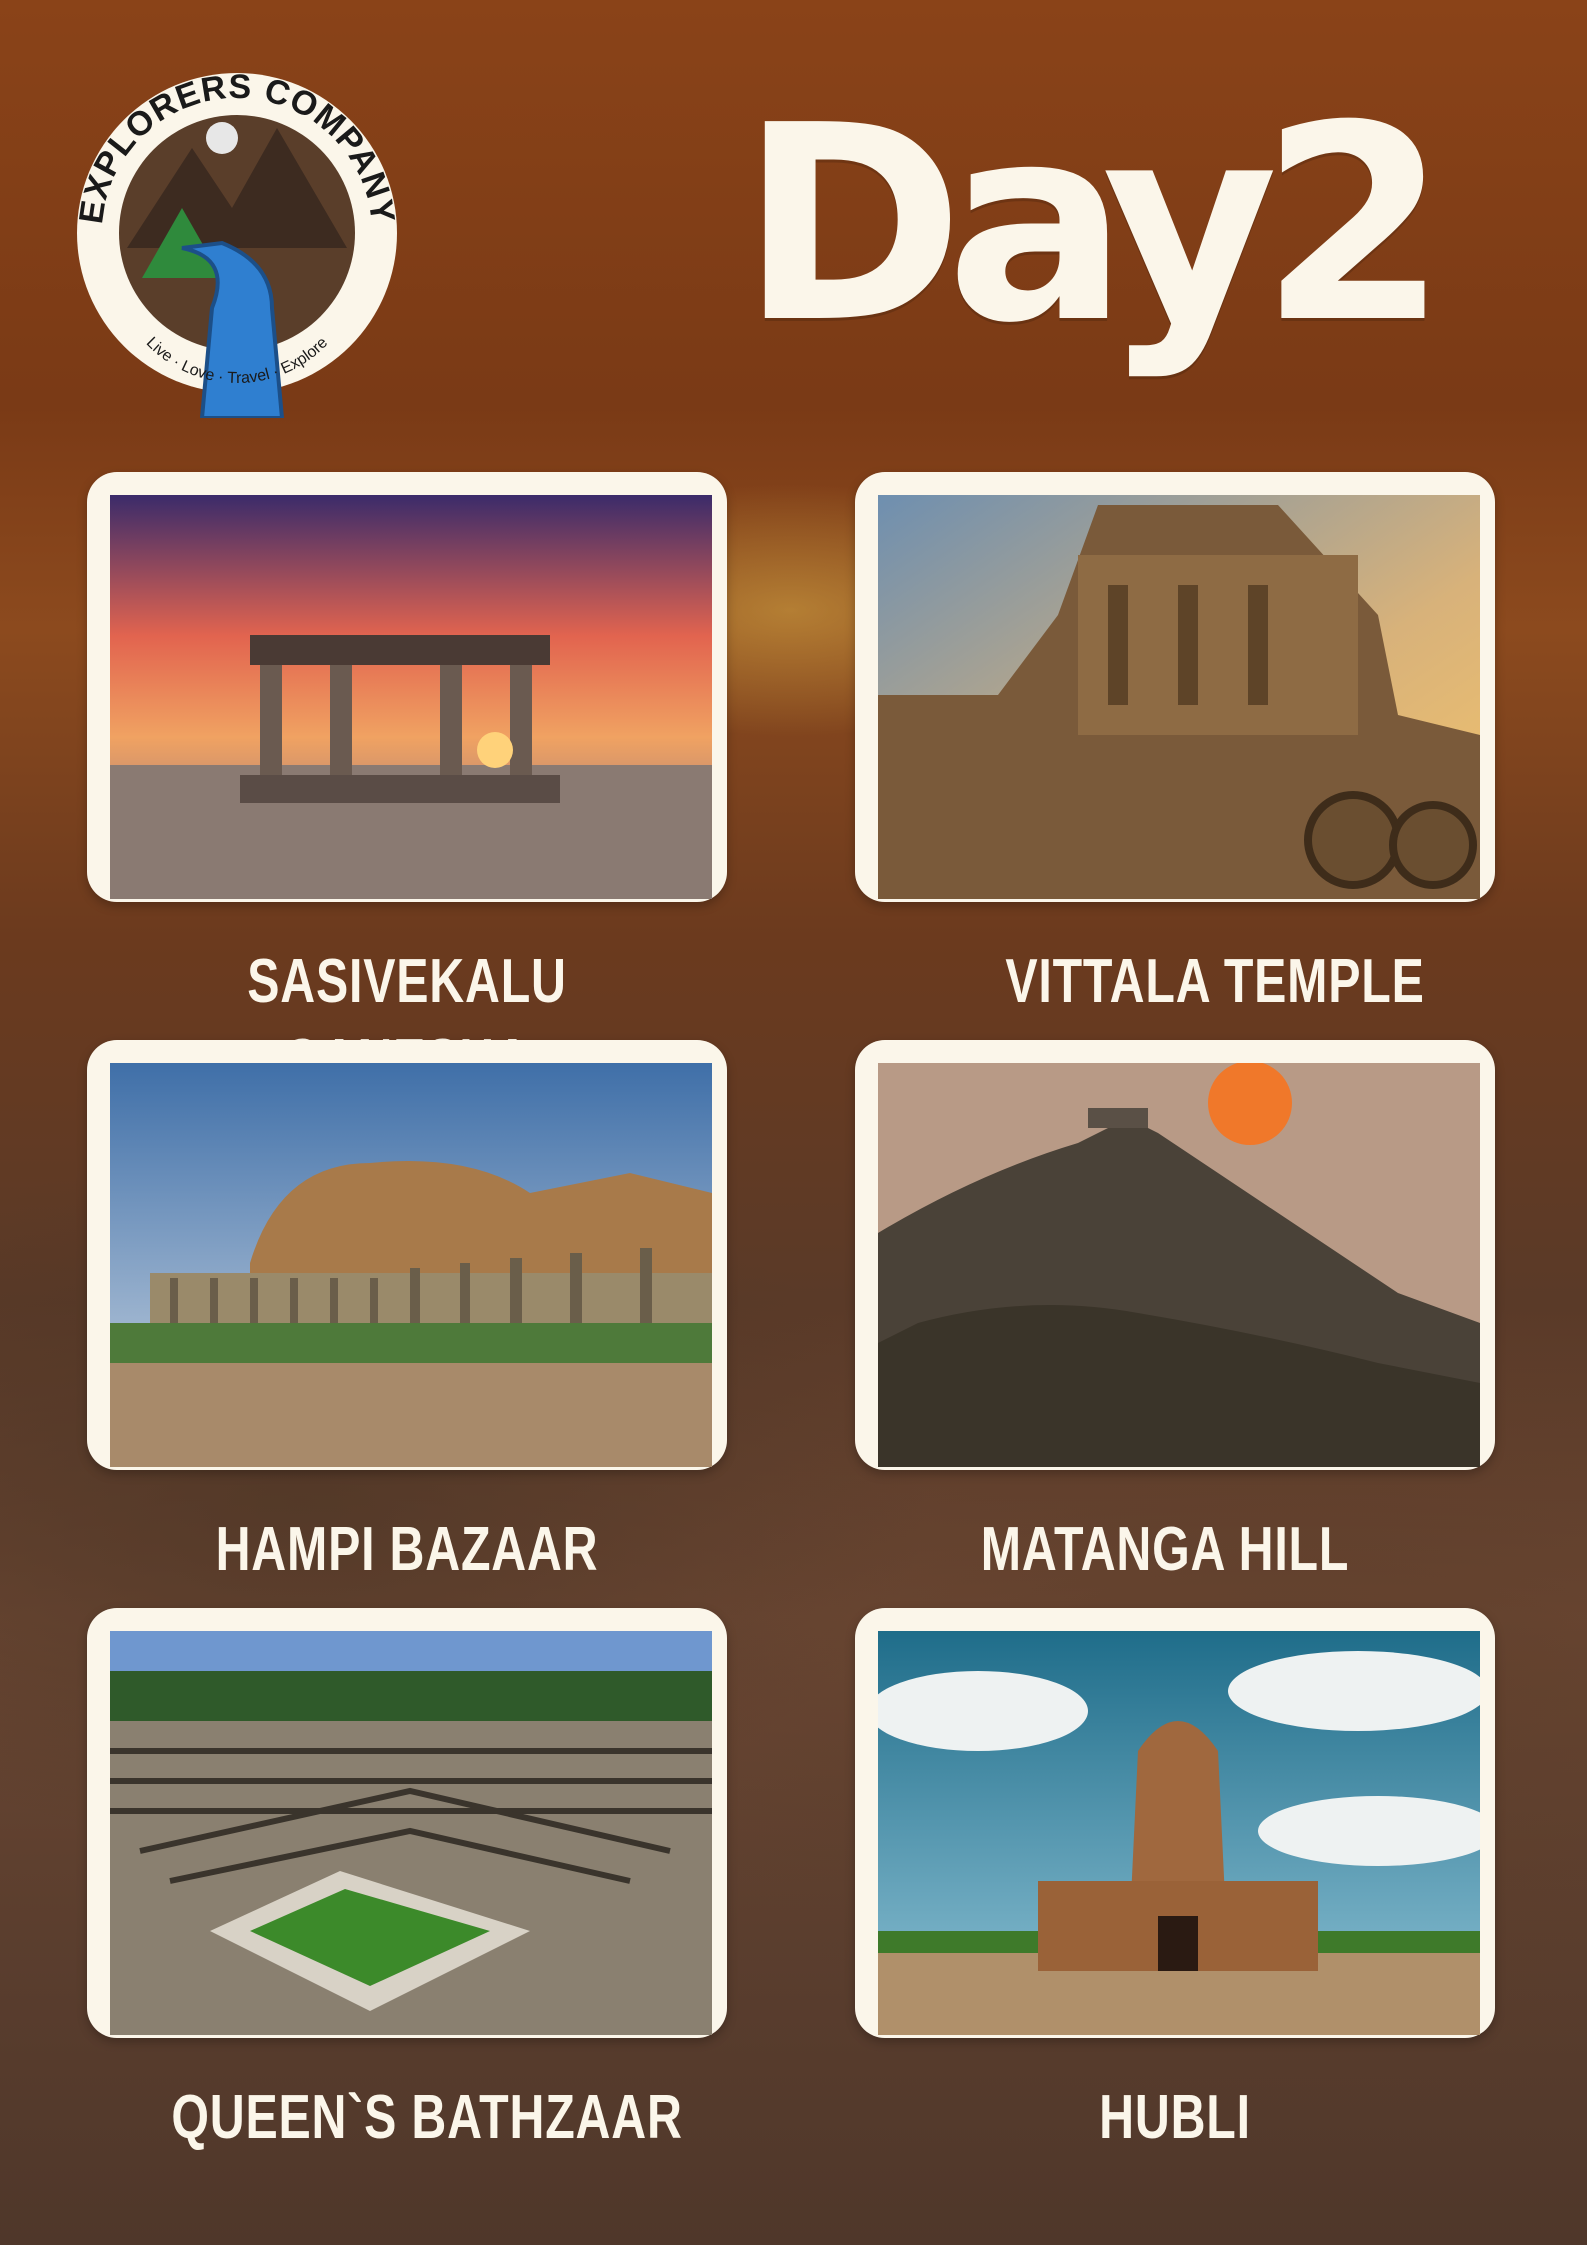 This screenshot has height=2245, width=1587. I want to click on place-card-hampi-bazaar, so click(407, 1255).